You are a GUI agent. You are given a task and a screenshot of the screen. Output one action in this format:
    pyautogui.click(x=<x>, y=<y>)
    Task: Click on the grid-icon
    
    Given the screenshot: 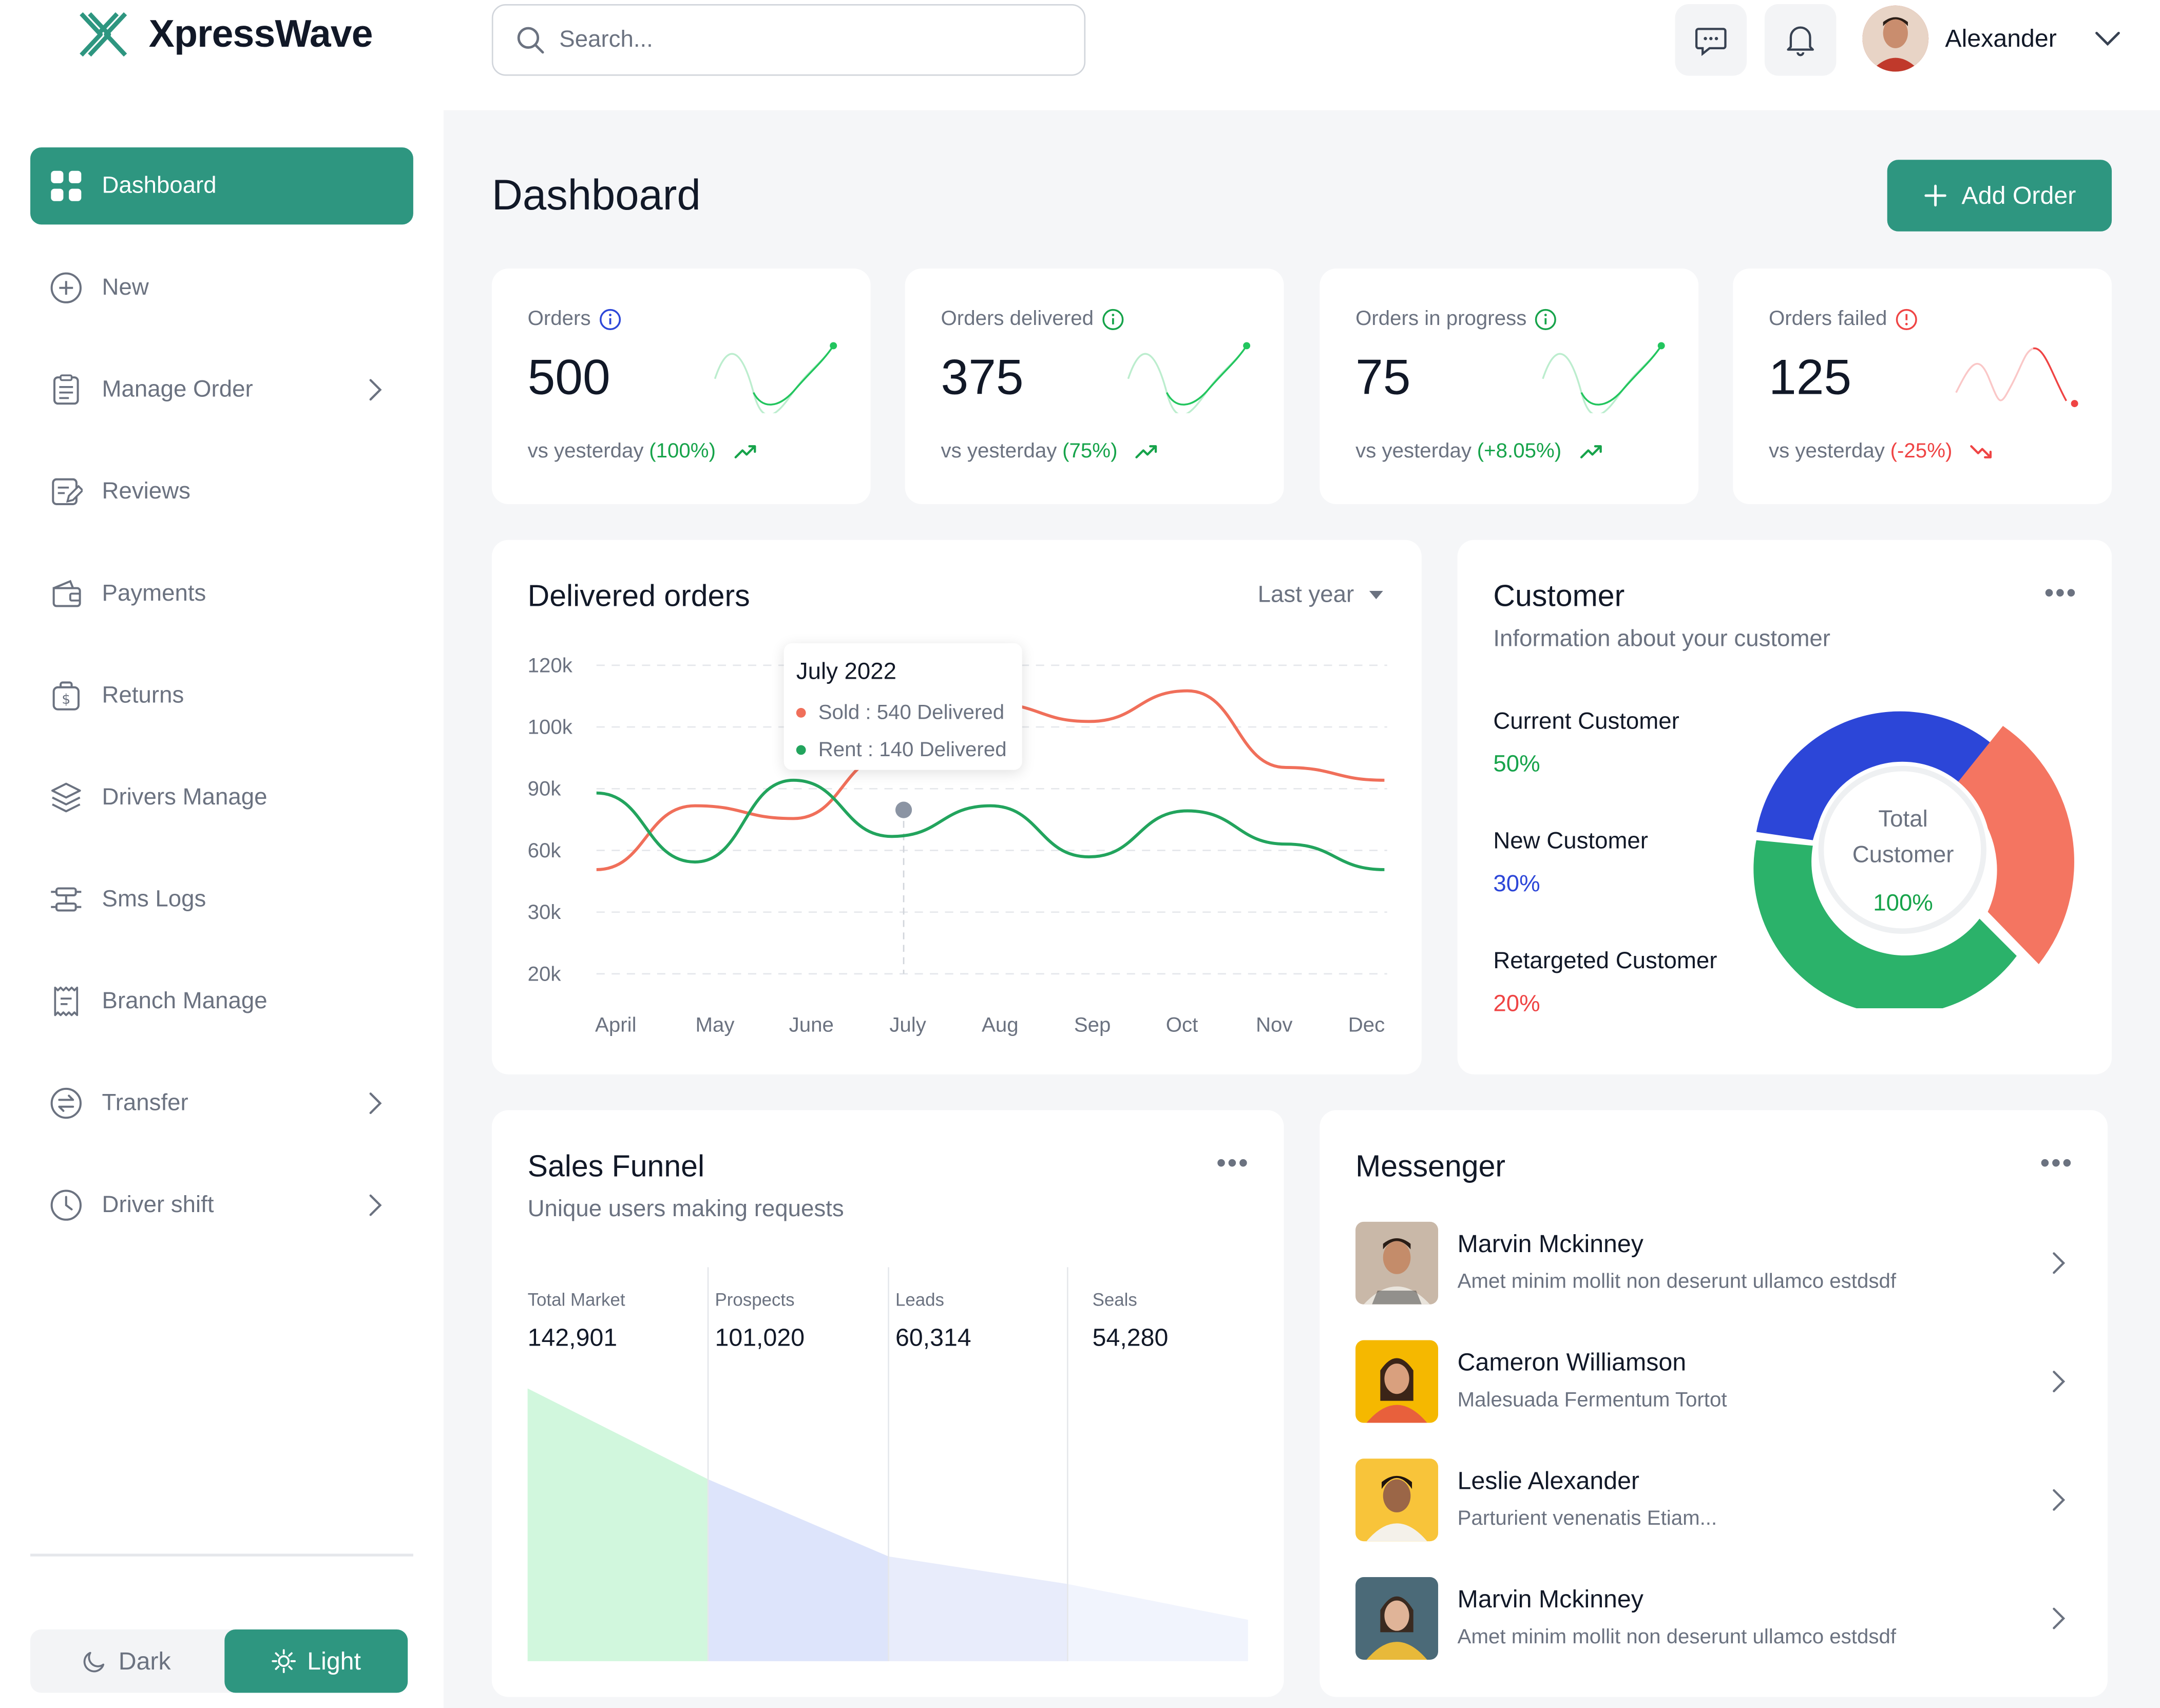 What is the action you would take?
    pyautogui.click(x=66, y=185)
    